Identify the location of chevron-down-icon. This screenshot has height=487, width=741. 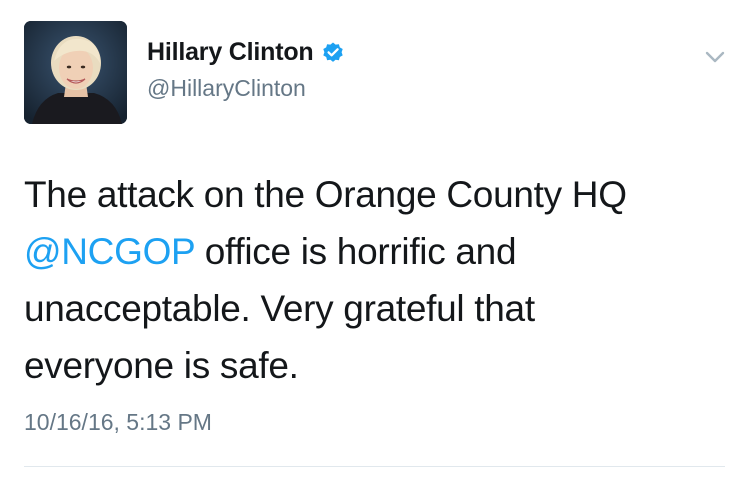
(715, 57).